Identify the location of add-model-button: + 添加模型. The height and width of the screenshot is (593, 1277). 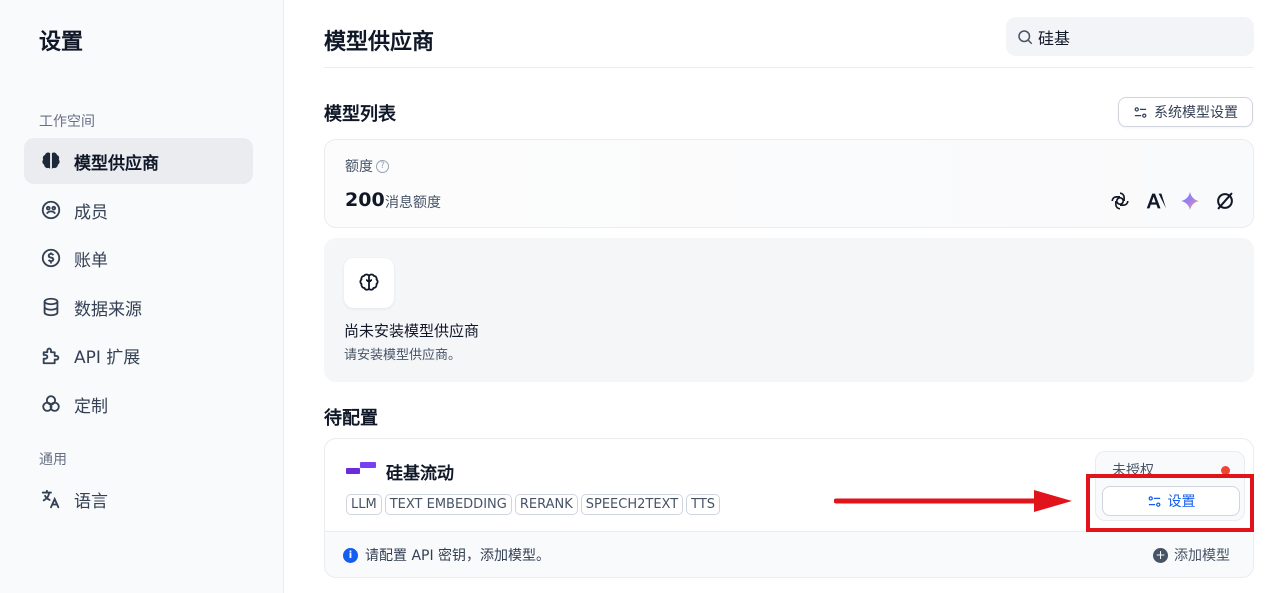
(1191, 555).